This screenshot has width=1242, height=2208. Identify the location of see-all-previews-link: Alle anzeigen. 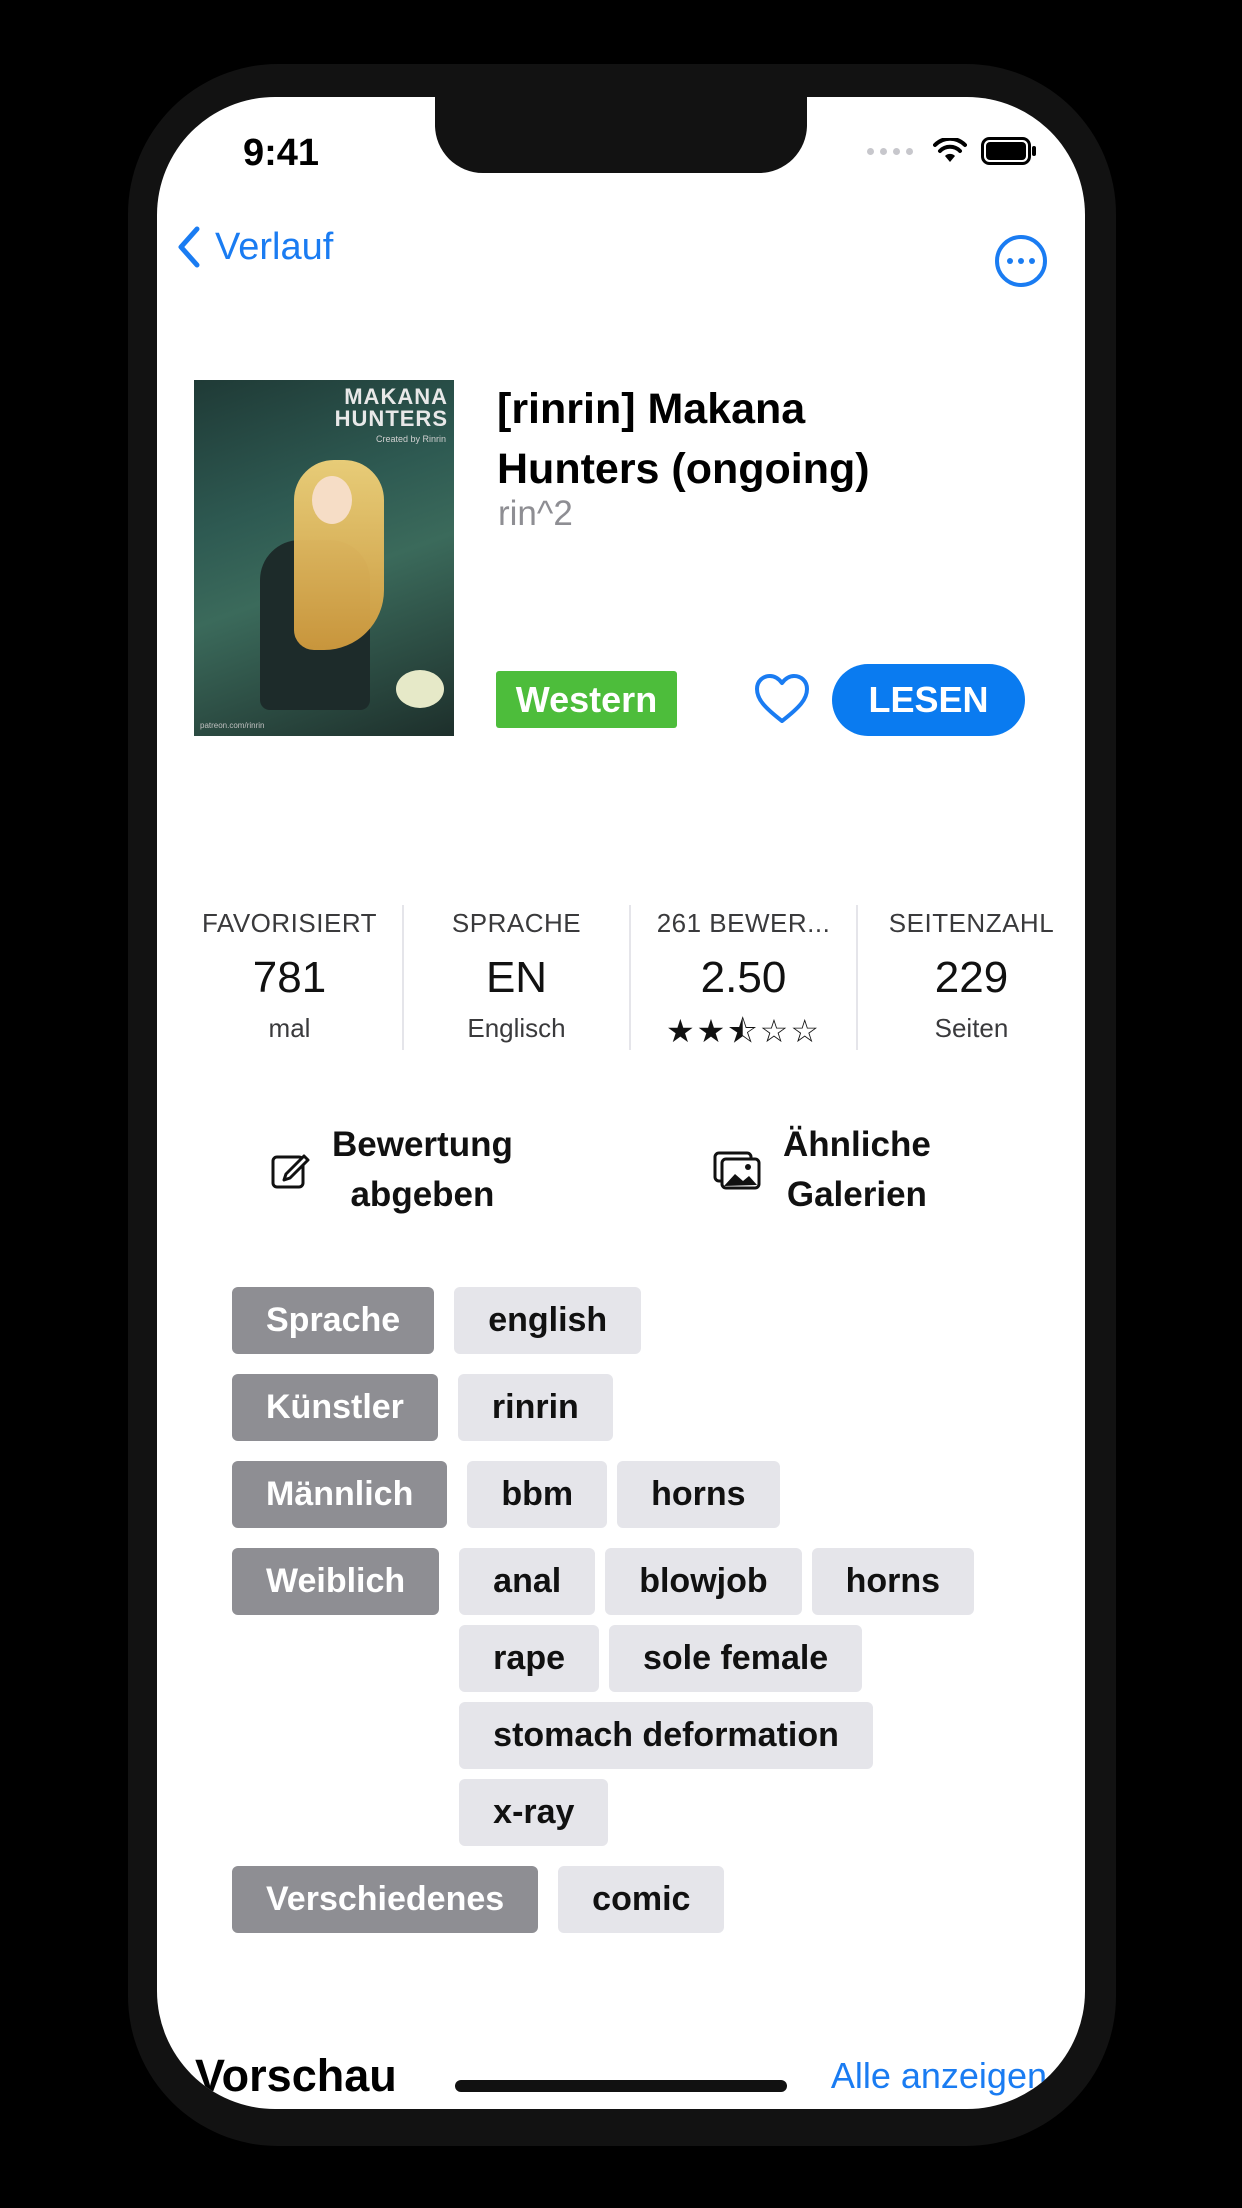
(939, 2076).